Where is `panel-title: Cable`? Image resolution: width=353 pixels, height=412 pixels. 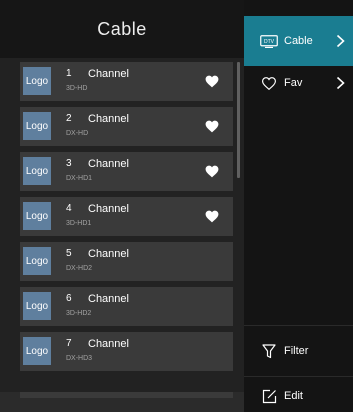
panel-title: Cable is located at coordinates (122, 29).